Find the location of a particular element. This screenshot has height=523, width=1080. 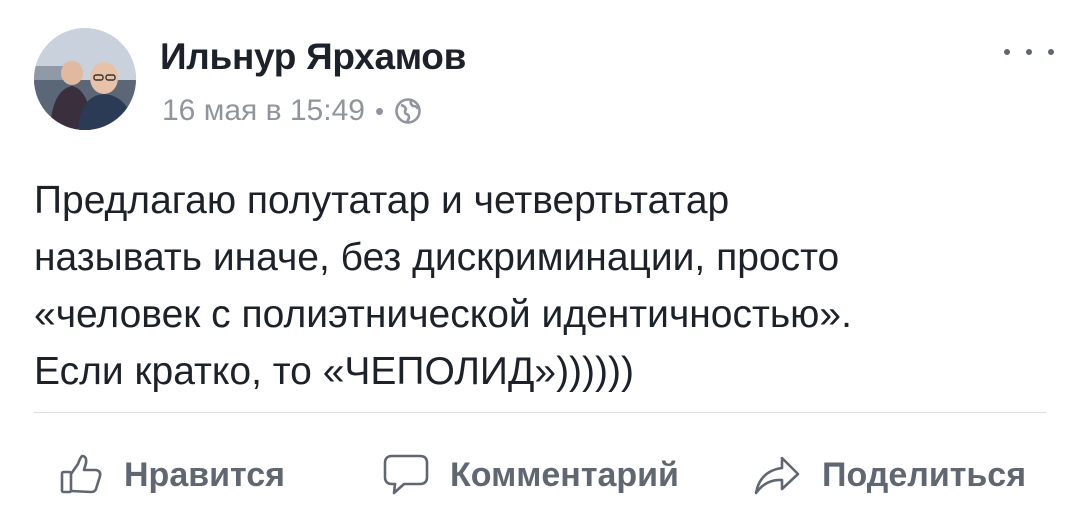

thumbs-up-icon is located at coordinates (81, 474).